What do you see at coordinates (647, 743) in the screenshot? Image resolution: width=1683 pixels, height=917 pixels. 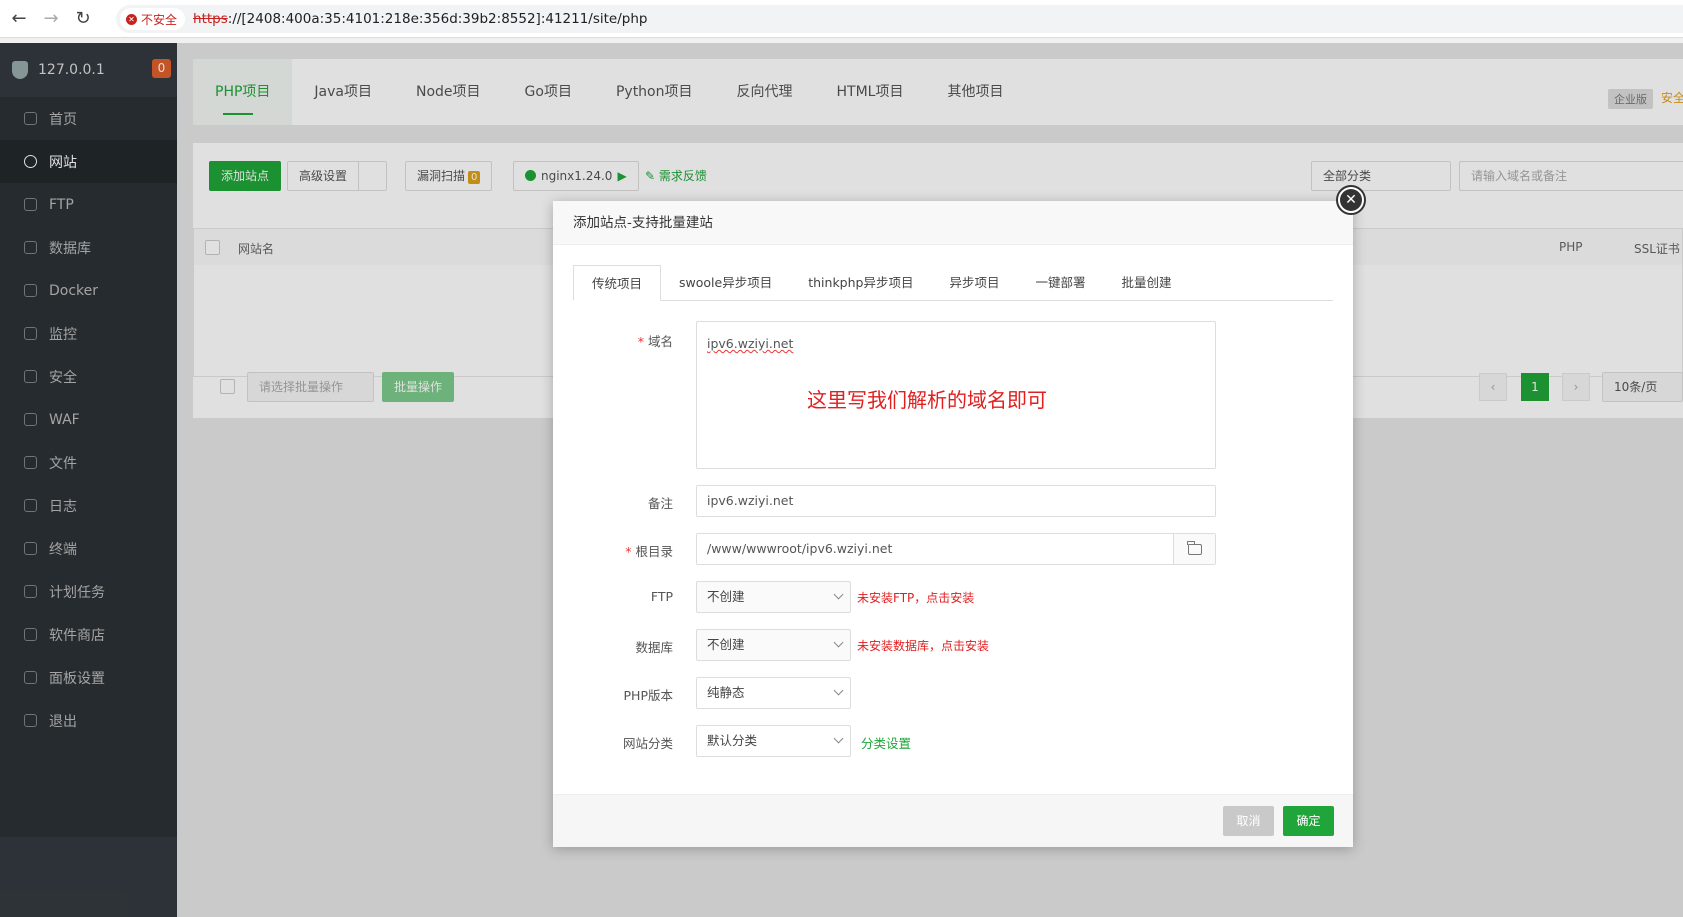 I see `category-label: 网站分类` at bounding box center [647, 743].